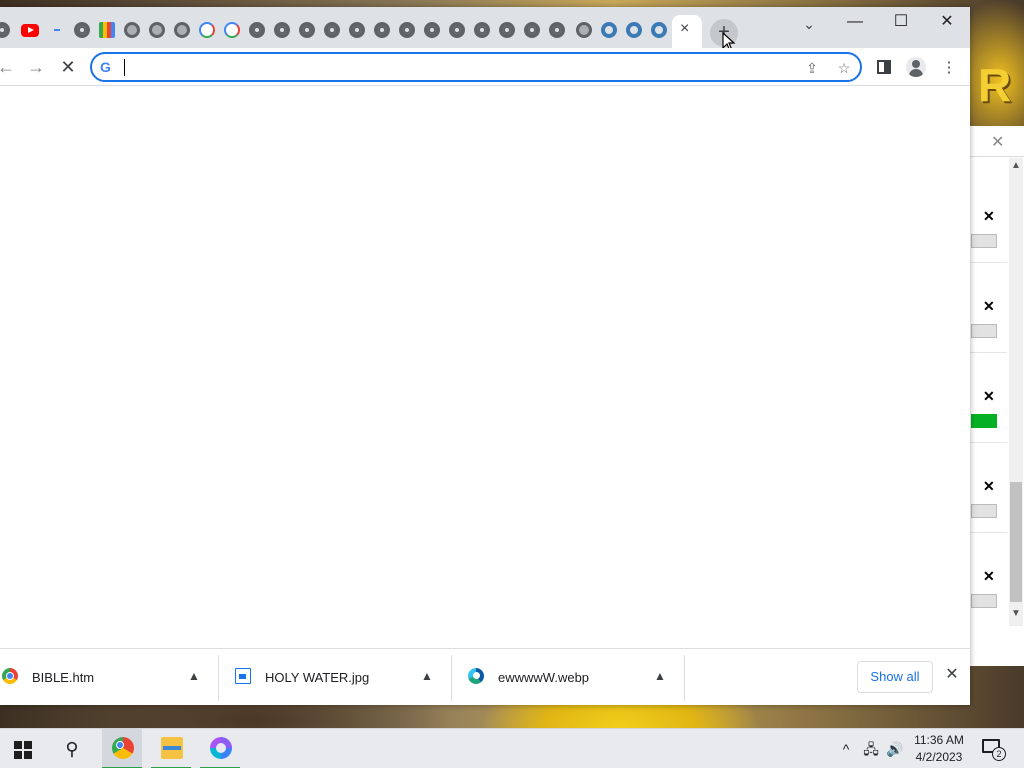 The image size is (1024, 768). I want to click on scroll-up-icon: ▲, so click(1016, 165).